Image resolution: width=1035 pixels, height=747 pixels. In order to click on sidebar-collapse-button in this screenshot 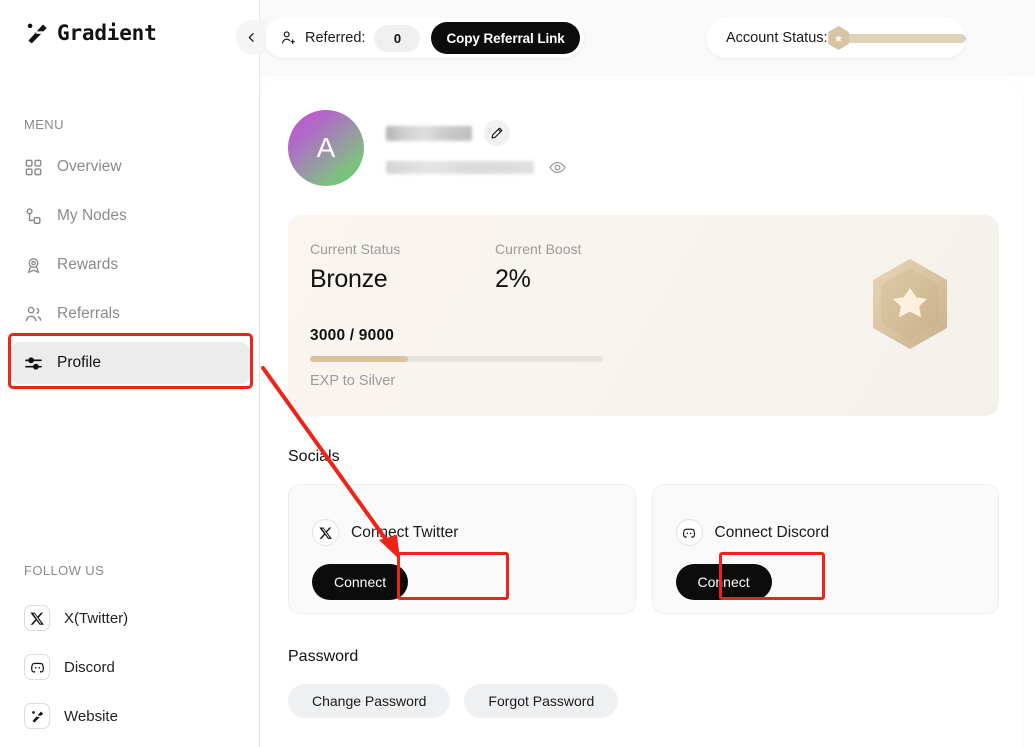, I will do `click(251, 37)`.